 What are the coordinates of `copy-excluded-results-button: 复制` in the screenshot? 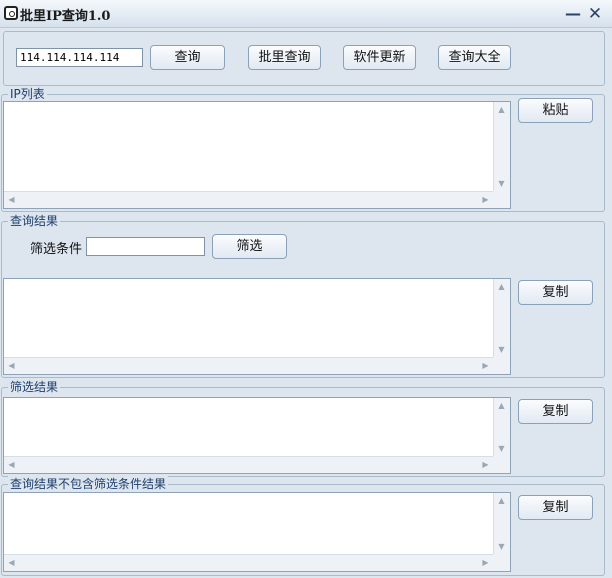 It's located at (555, 507).